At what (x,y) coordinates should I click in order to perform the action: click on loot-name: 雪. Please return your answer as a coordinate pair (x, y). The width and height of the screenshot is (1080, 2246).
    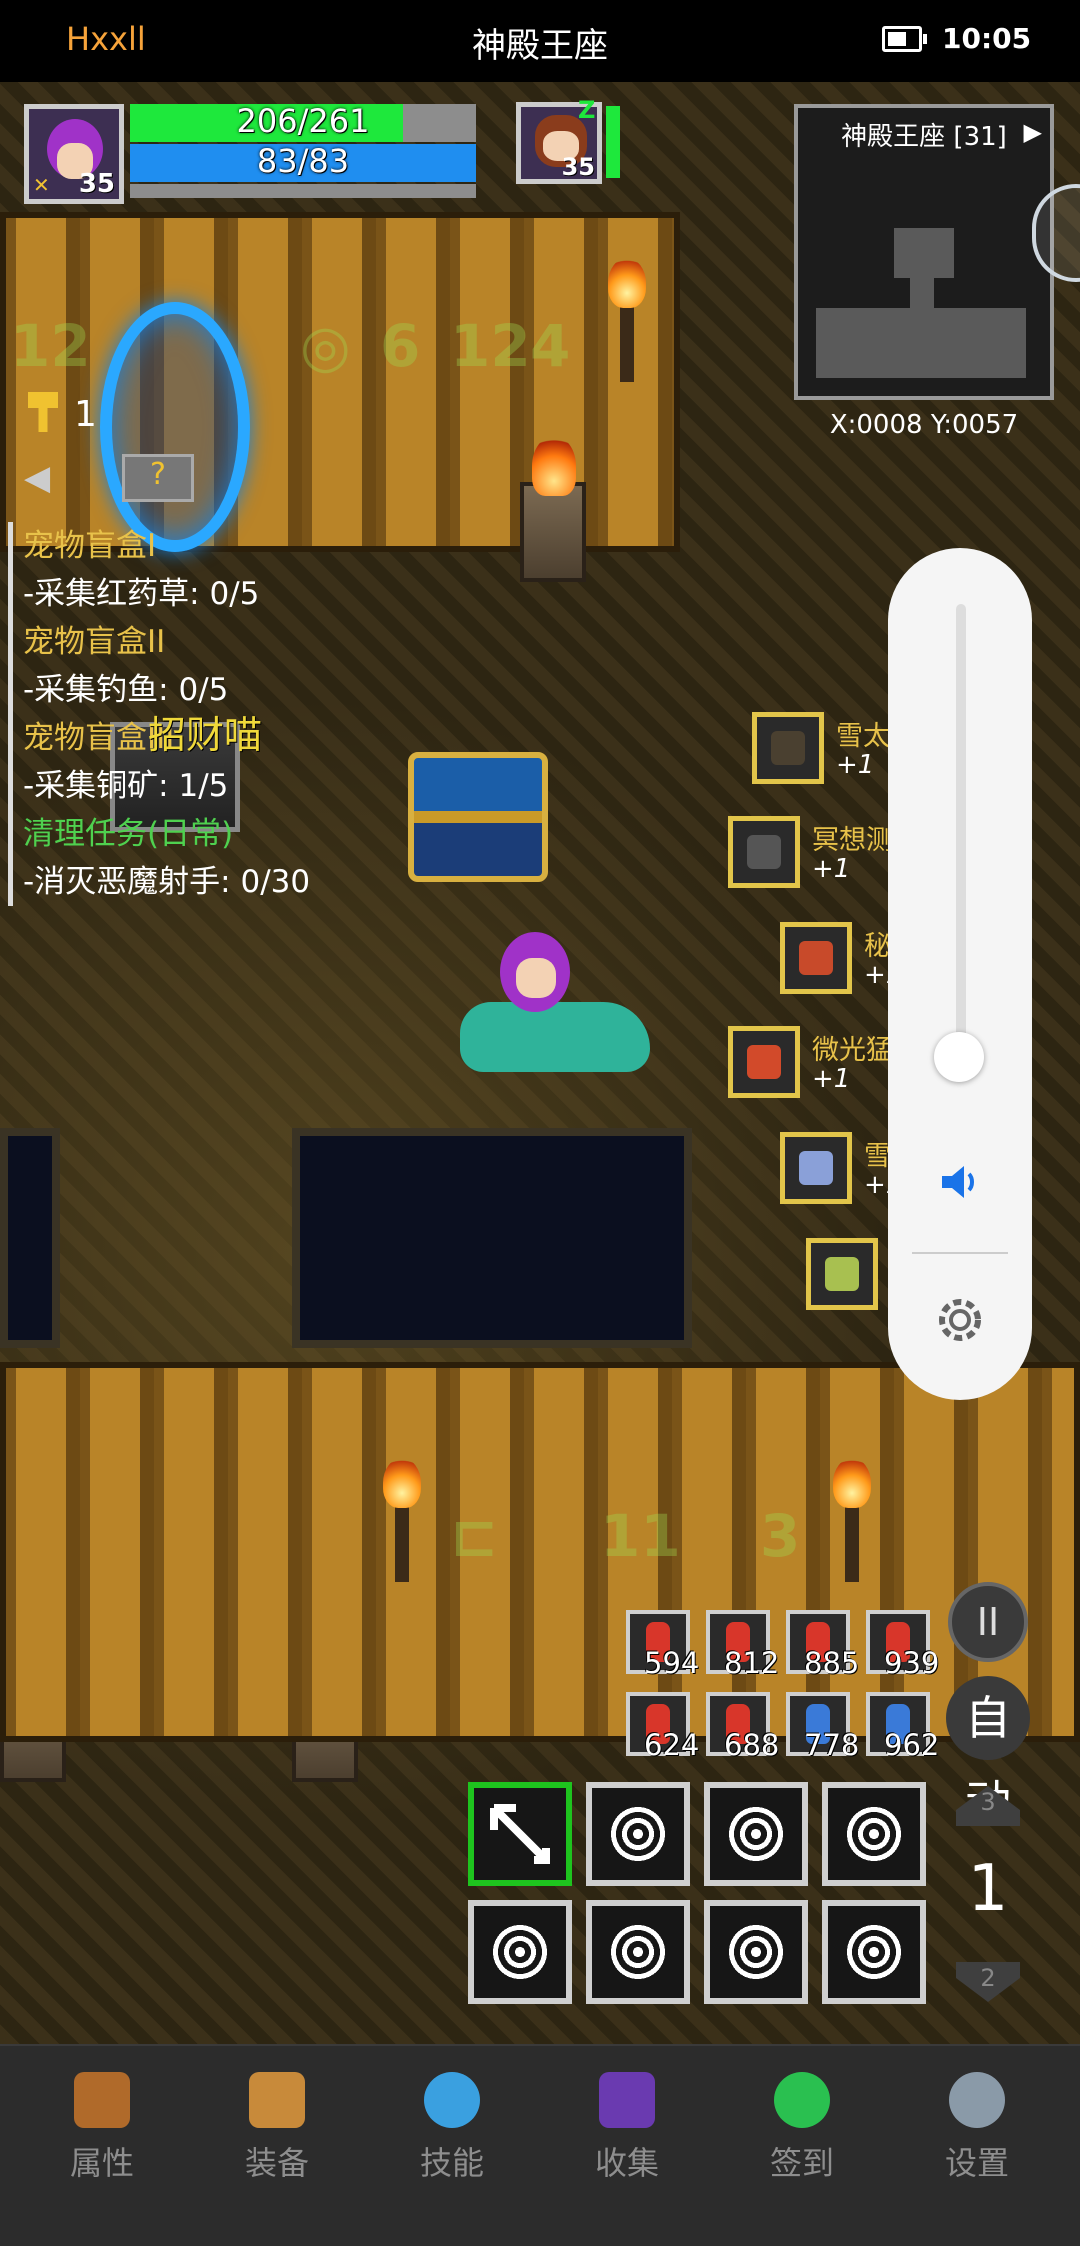
    Looking at the image, I should click on (877, 1156).